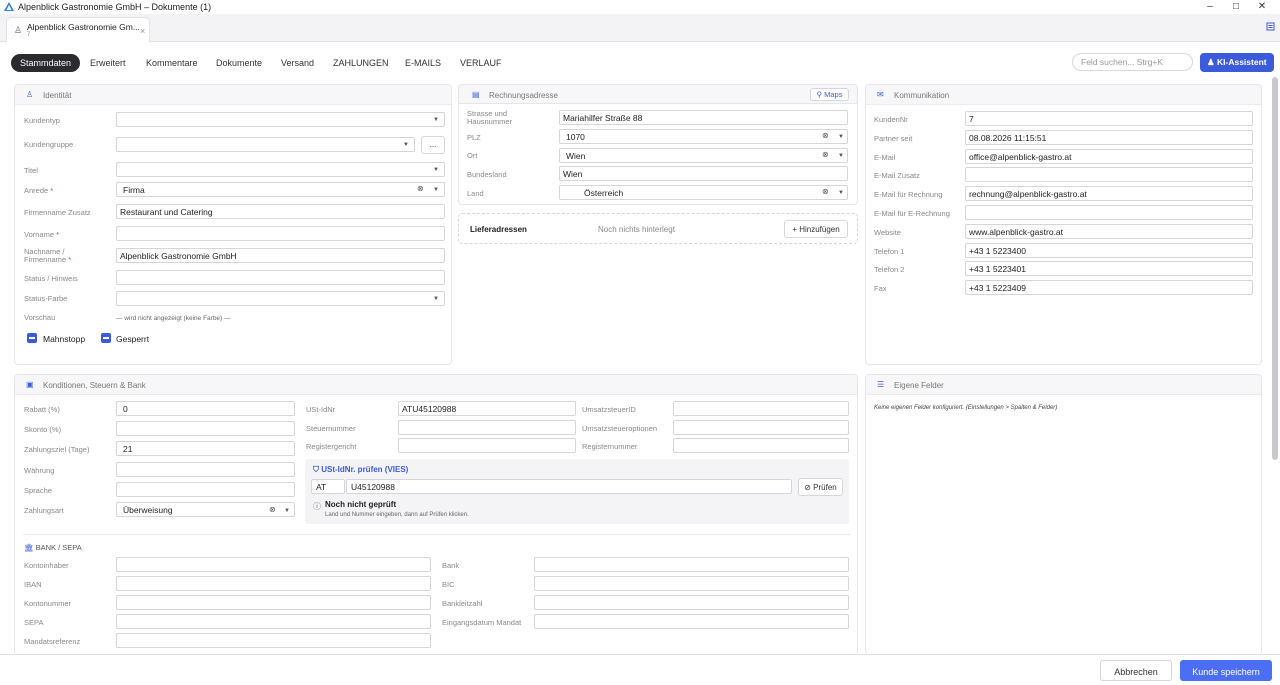 This screenshot has width=1280, height=685. I want to click on document-list-icon, so click(1270, 26).